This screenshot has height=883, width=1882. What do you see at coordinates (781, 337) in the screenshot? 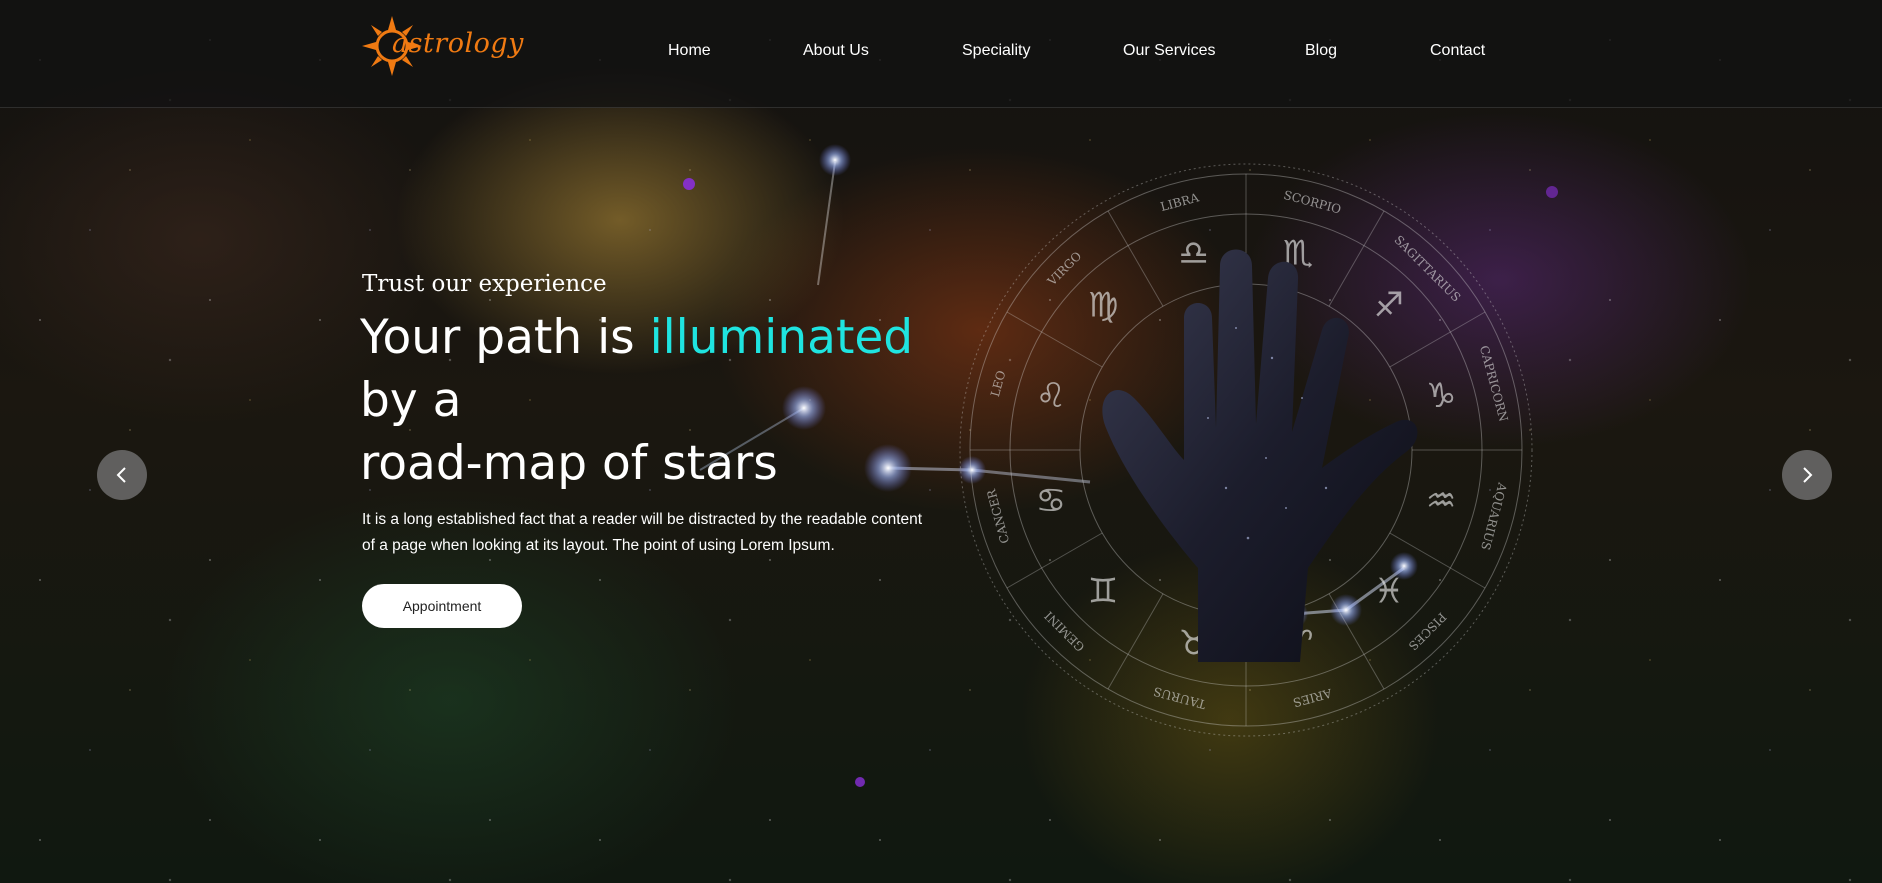
I see `hero-title-accent: illuminated` at bounding box center [781, 337].